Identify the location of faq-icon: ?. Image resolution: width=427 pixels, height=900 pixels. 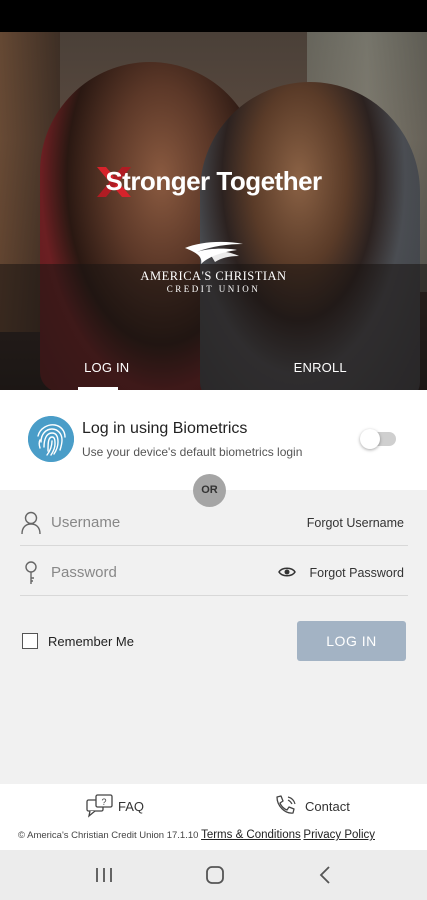
(99, 806).